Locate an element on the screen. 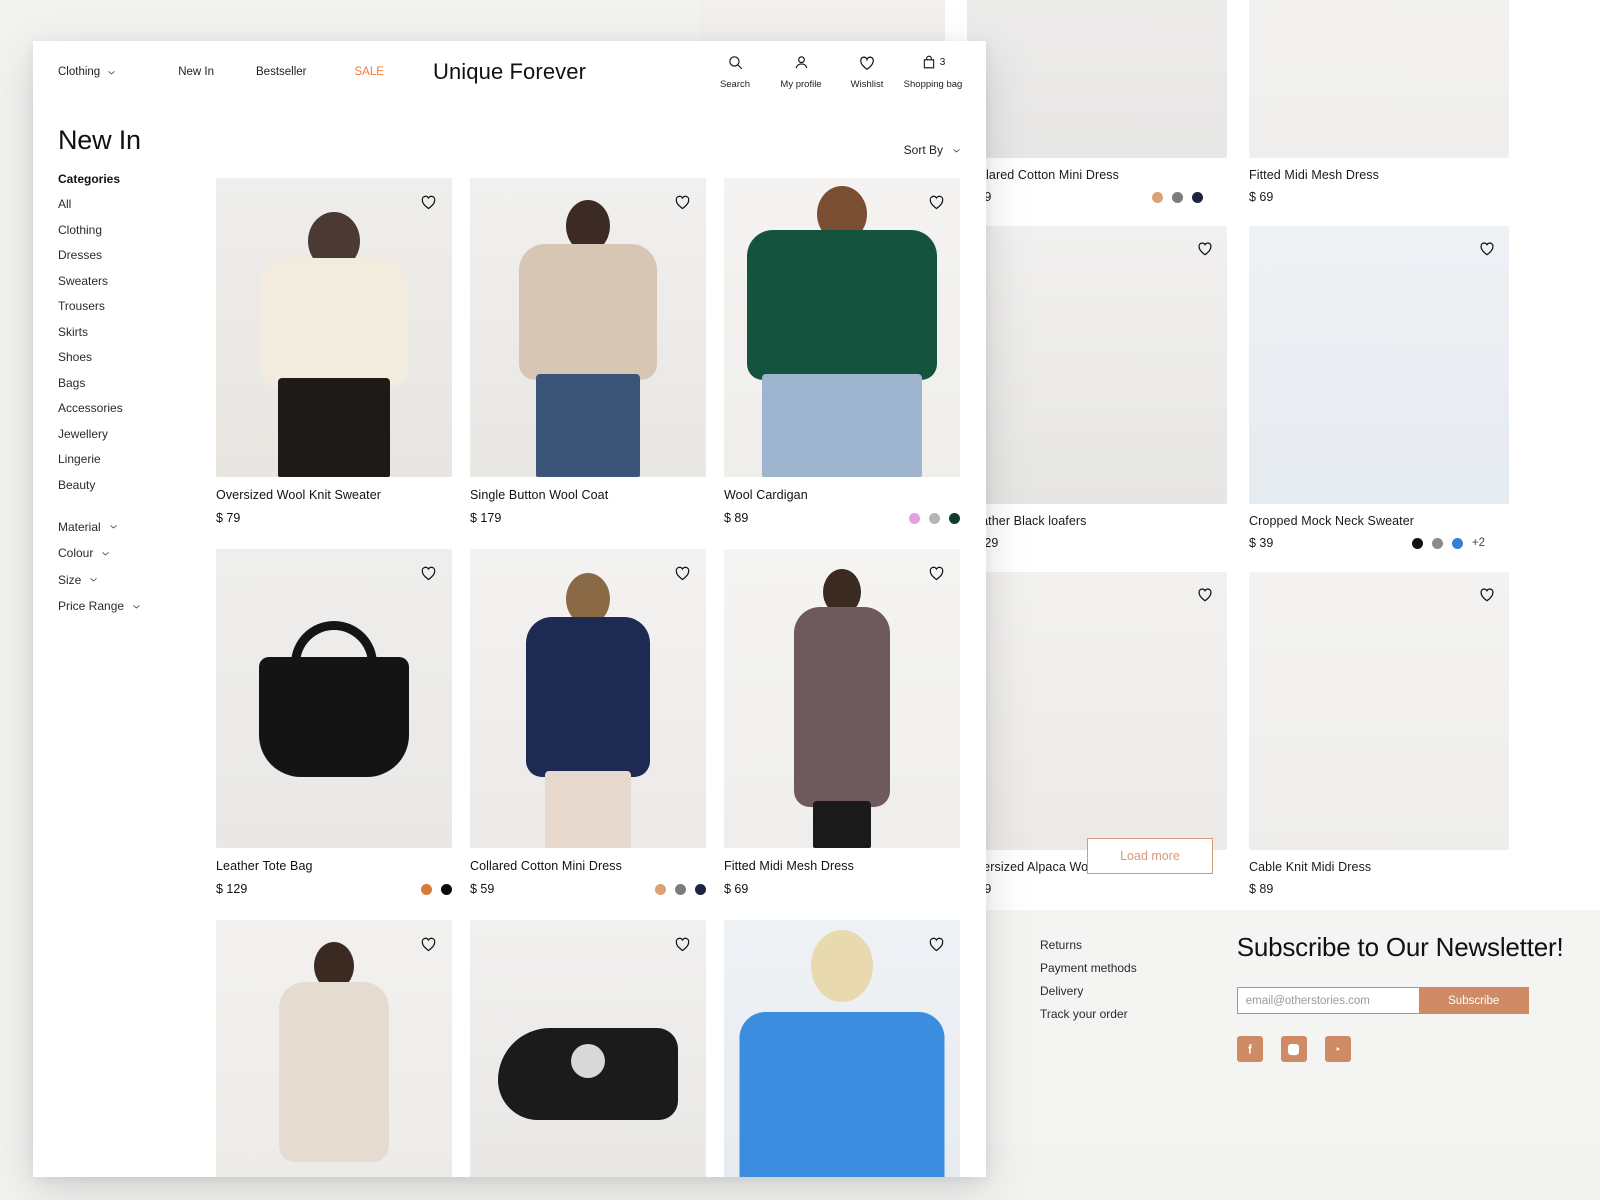  footer-link-payment-methods: Payment methods is located at coordinates (1088, 968).